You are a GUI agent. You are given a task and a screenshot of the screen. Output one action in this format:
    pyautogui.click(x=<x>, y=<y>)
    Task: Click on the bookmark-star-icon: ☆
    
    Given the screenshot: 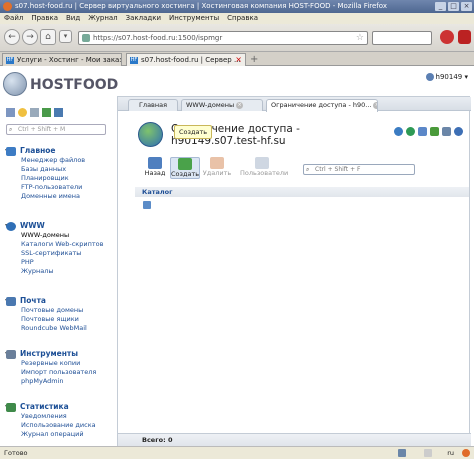 What is the action you would take?
    pyautogui.click(x=360, y=38)
    